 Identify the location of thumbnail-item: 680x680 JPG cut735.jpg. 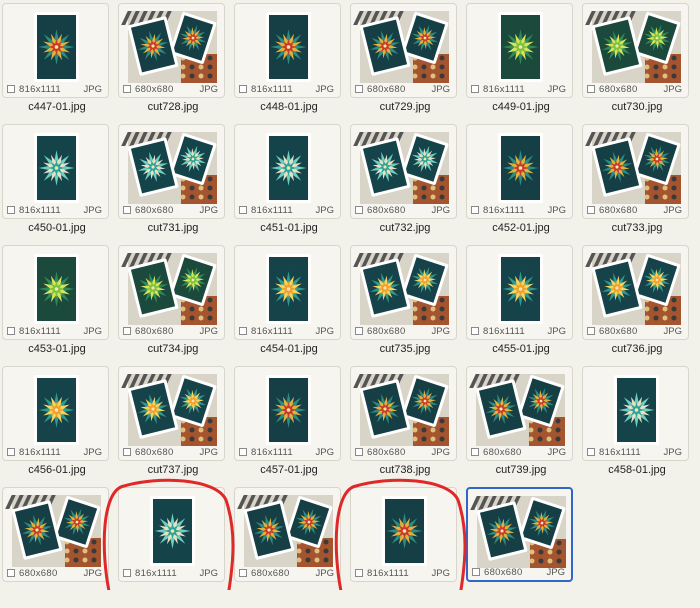
(408, 305).